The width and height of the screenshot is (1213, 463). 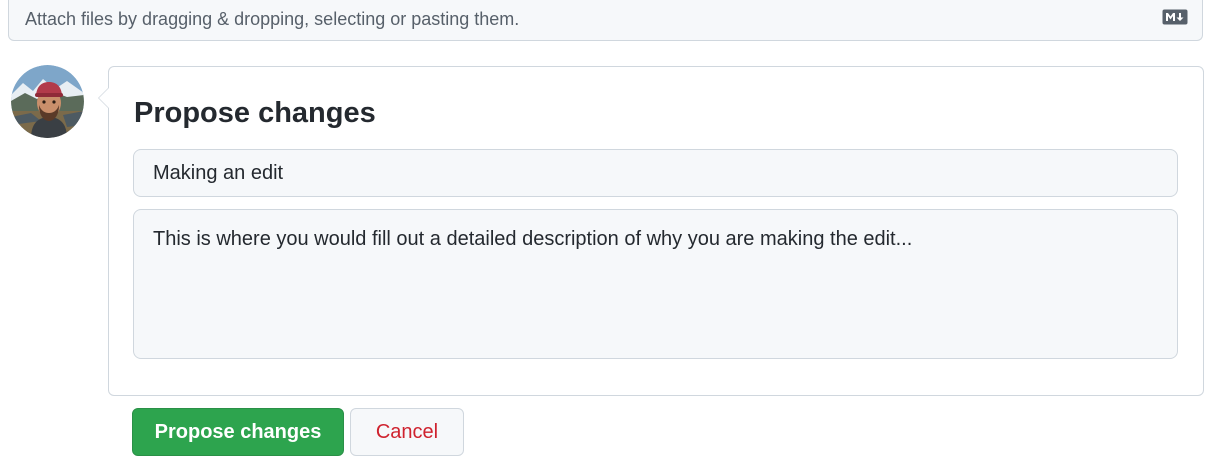 I want to click on form-heading: Propose changes, so click(x=255, y=113).